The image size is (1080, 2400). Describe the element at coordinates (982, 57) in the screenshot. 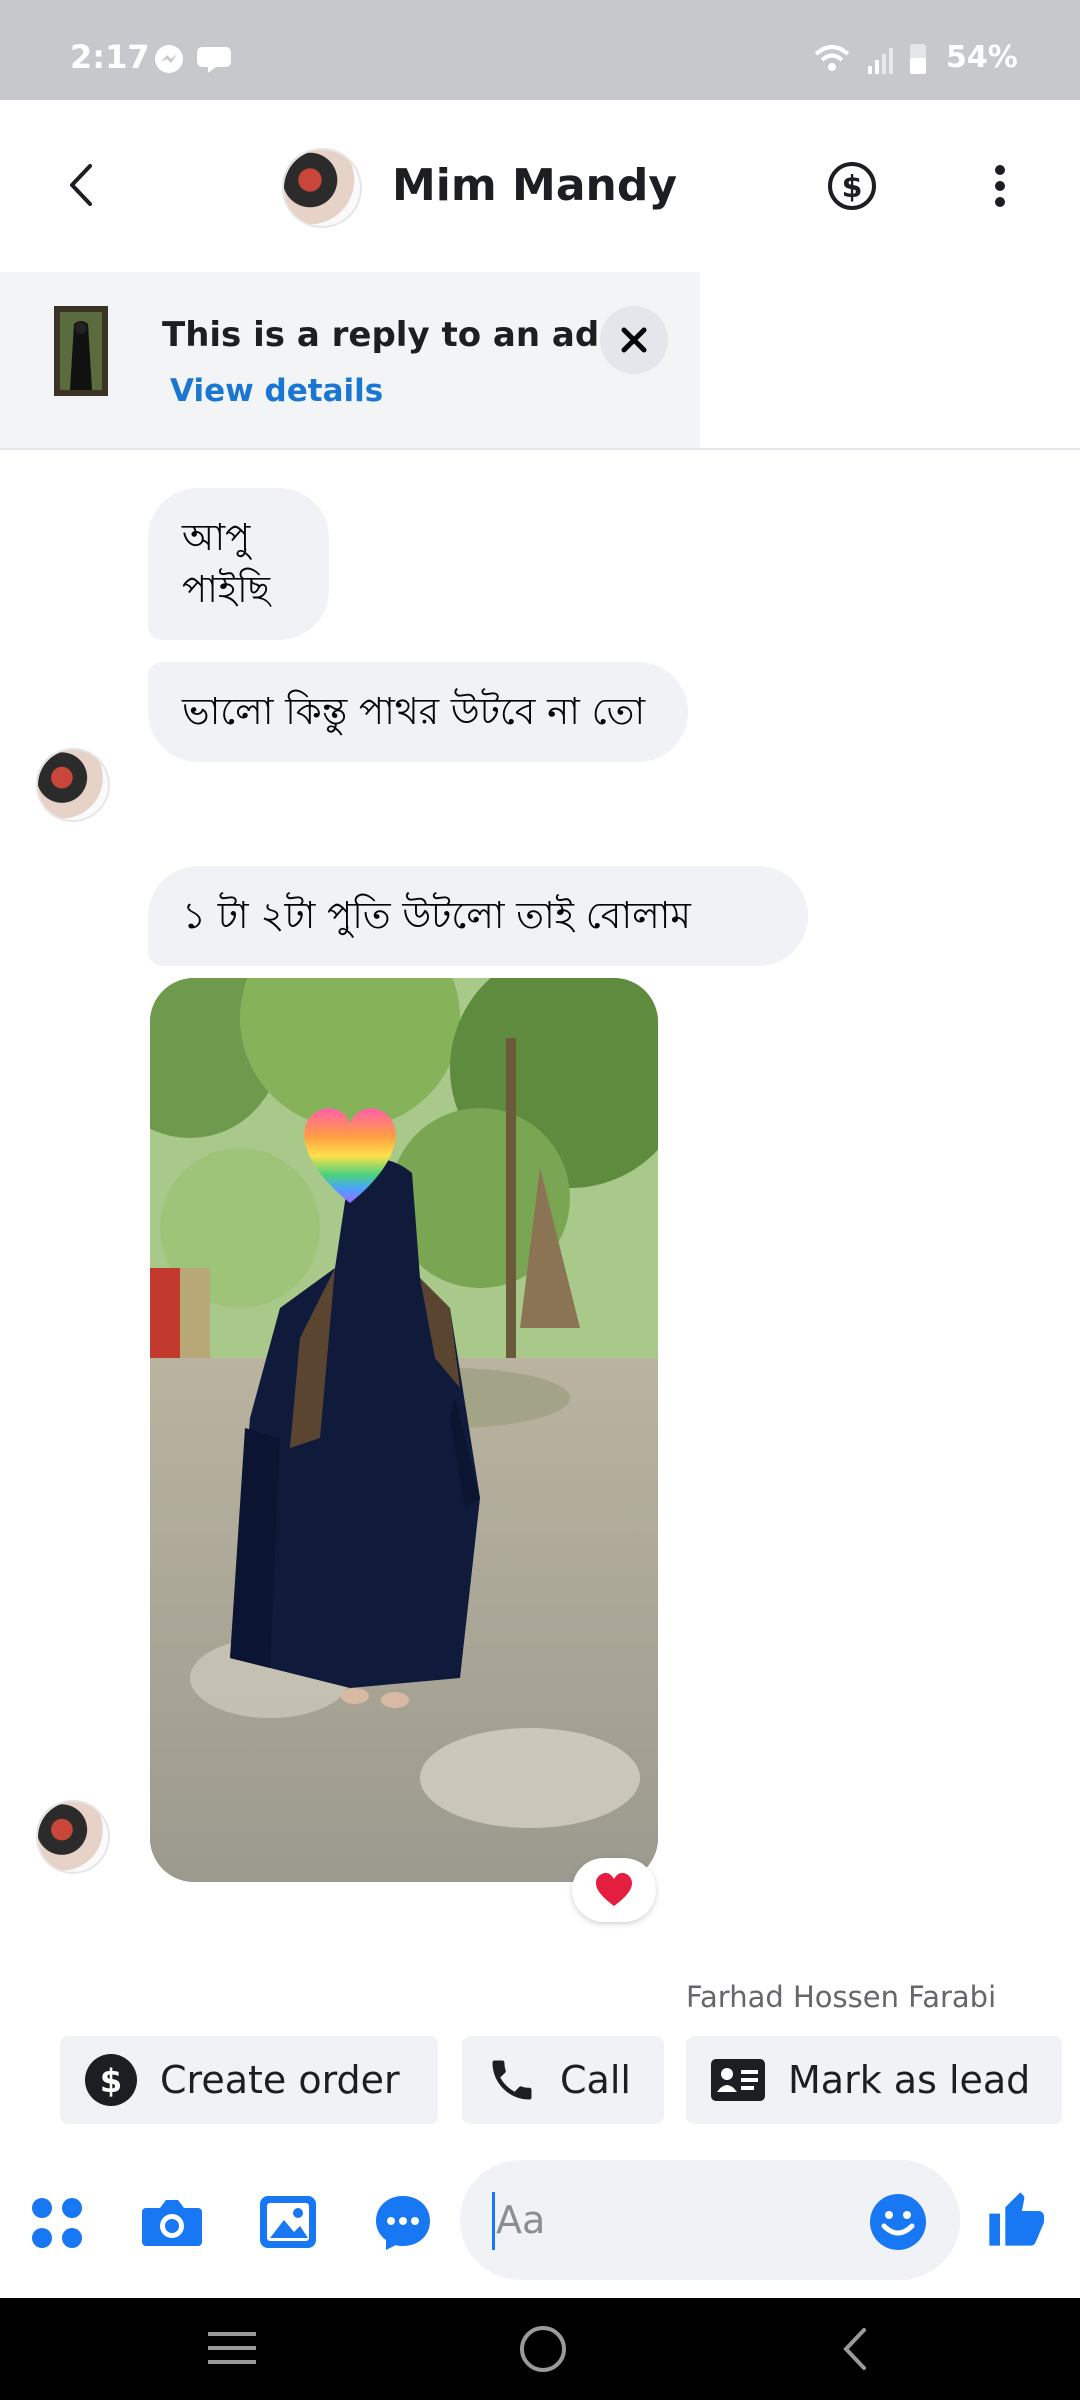

I see `battery-percentage: 54%` at that location.